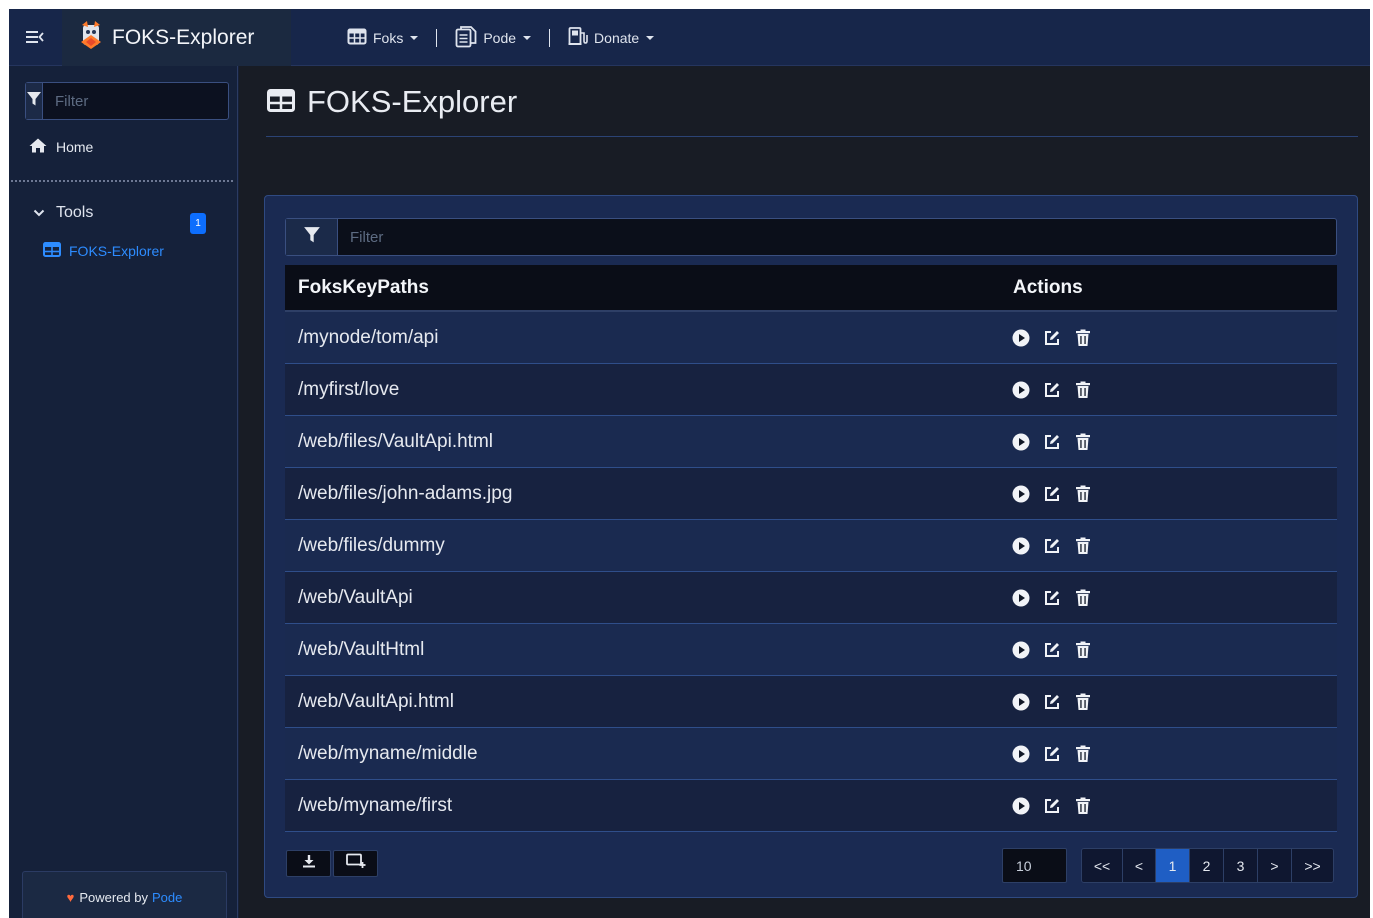 This screenshot has height=918, width=1373. What do you see at coordinates (120, 213) in the screenshot?
I see `sidebar-group-tools: Tools` at bounding box center [120, 213].